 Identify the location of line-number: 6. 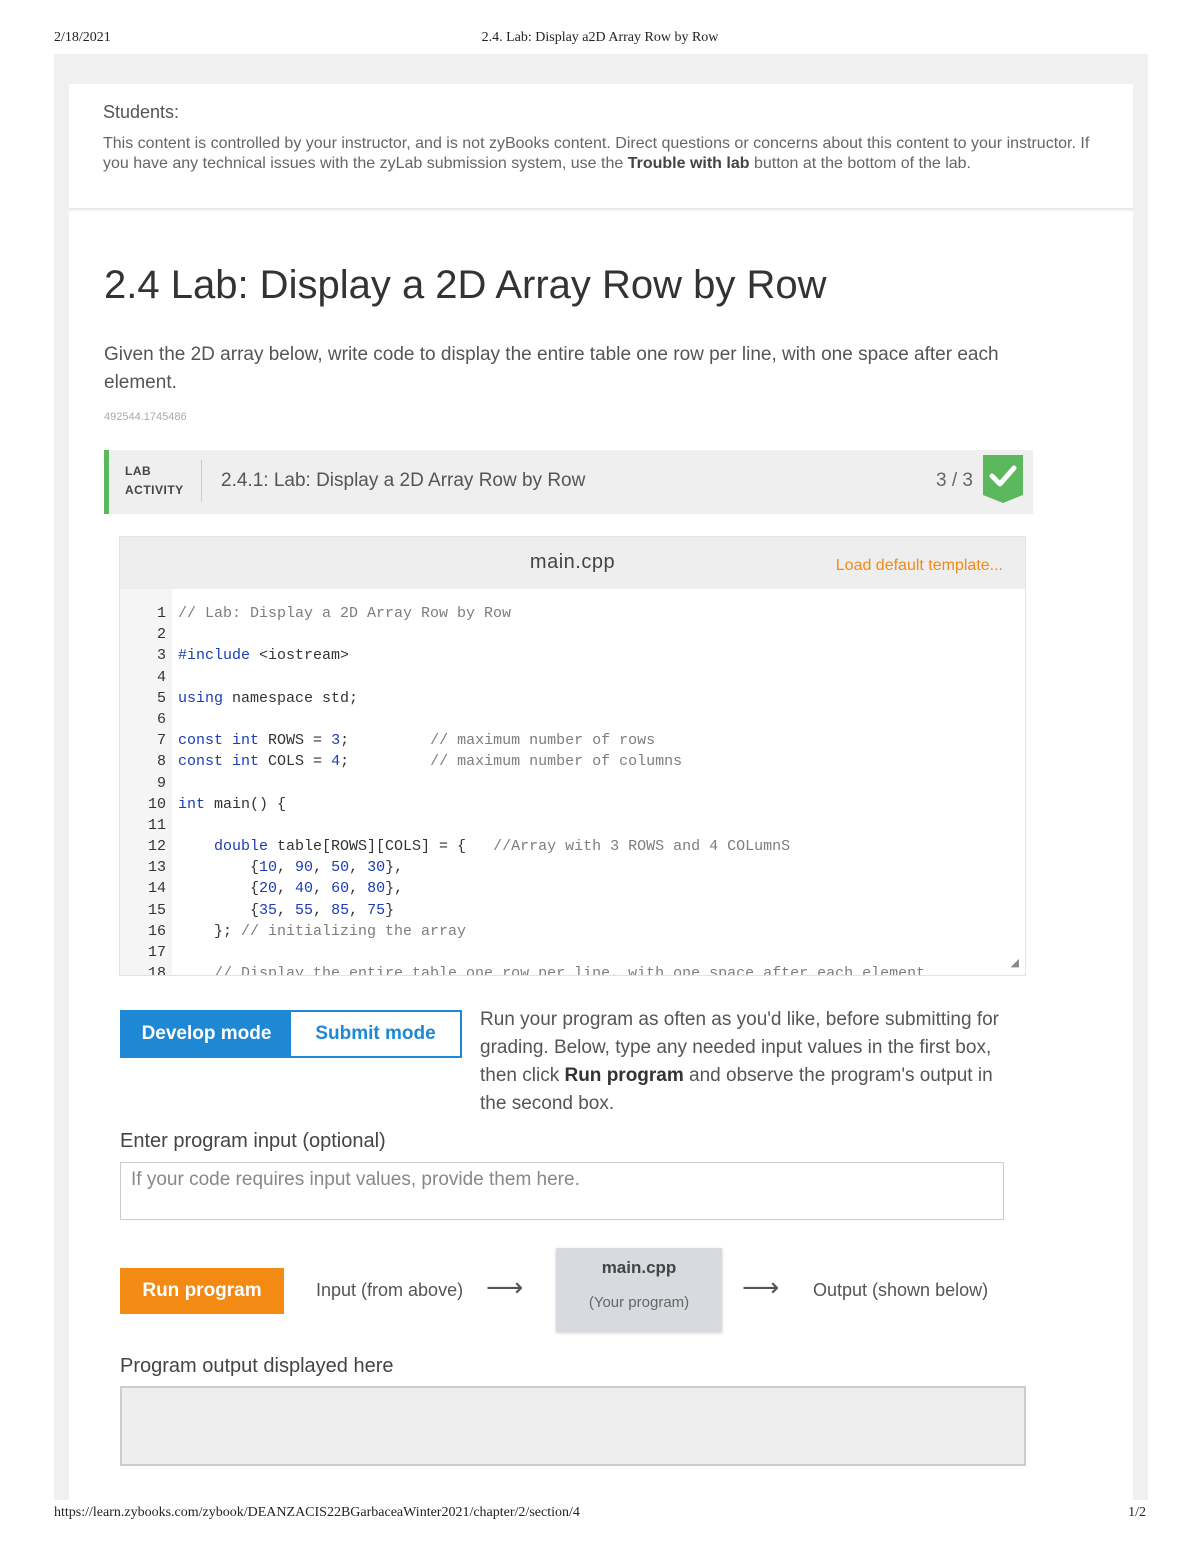
(161, 719).